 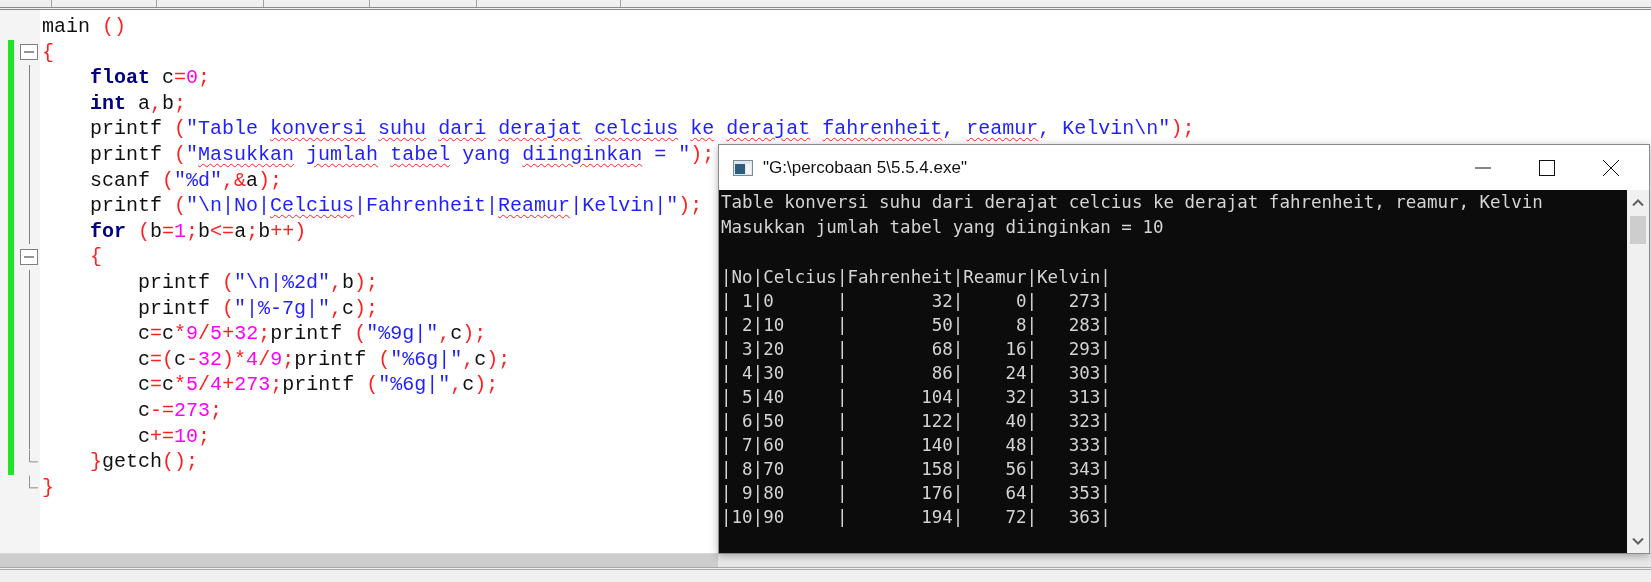 I want to click on table-line: | 6|50 | 122| 40| 323|, so click(x=916, y=421).